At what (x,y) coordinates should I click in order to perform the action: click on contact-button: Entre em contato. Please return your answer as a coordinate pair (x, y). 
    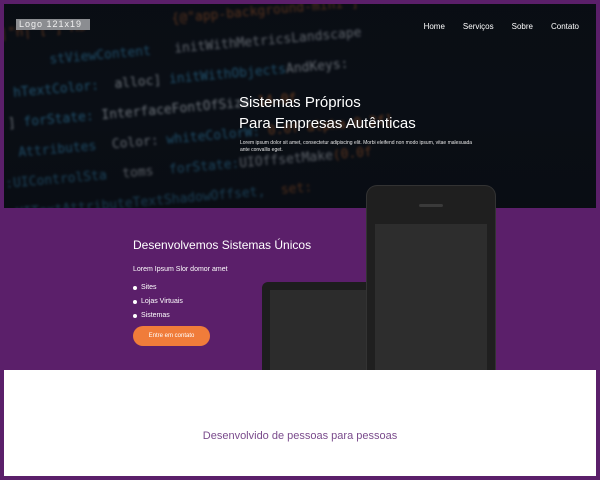
    Looking at the image, I should click on (171, 336).